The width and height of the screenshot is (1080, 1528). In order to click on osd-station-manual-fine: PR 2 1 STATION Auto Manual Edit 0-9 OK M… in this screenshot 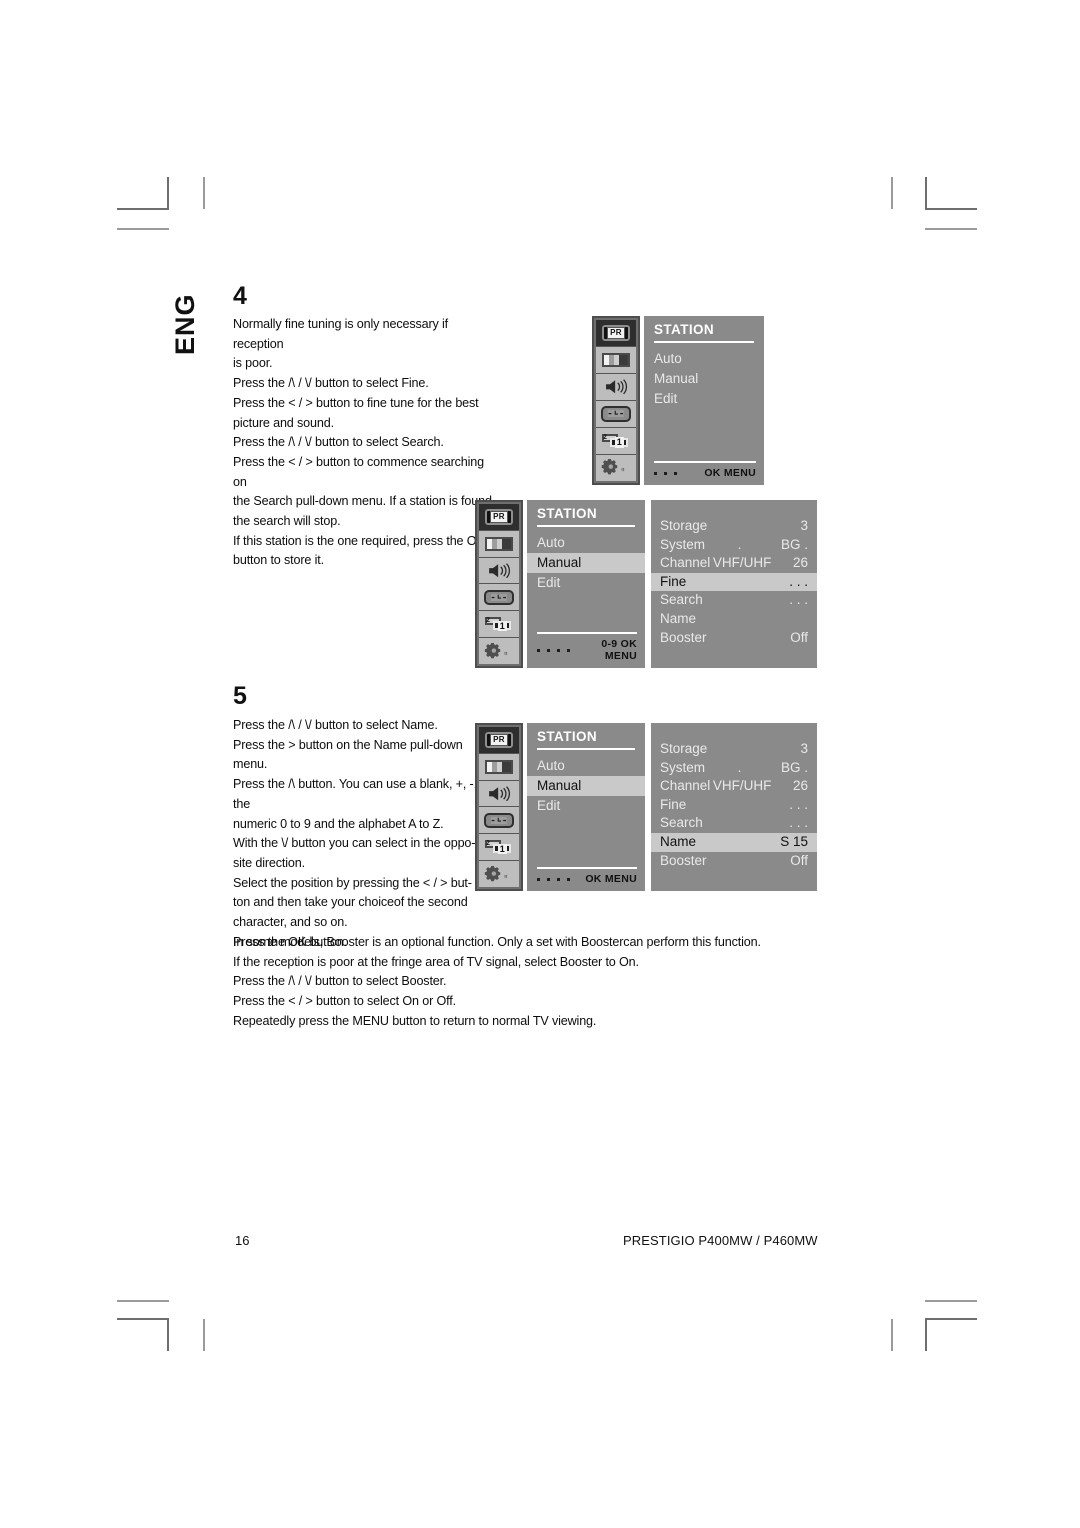, I will do `click(646, 584)`.